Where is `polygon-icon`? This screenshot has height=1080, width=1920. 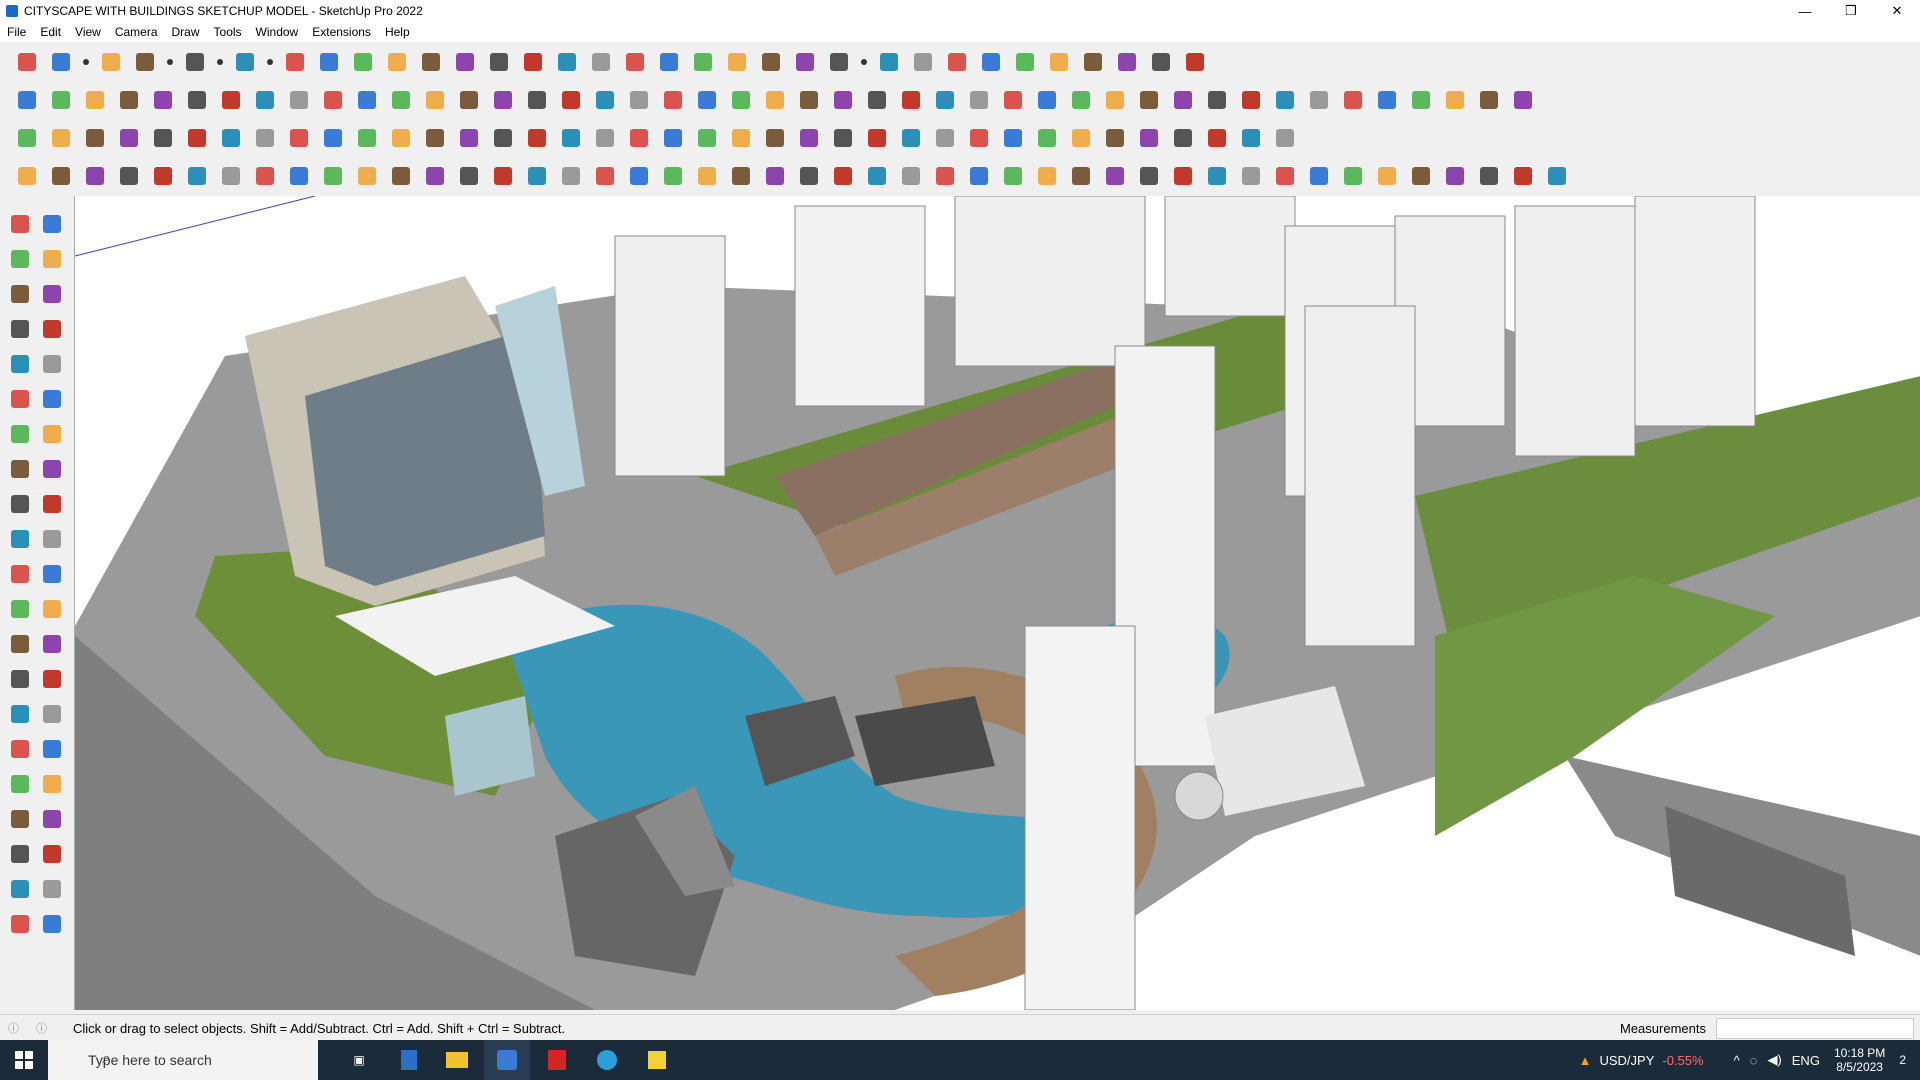
polygon-icon is located at coordinates (52, 399).